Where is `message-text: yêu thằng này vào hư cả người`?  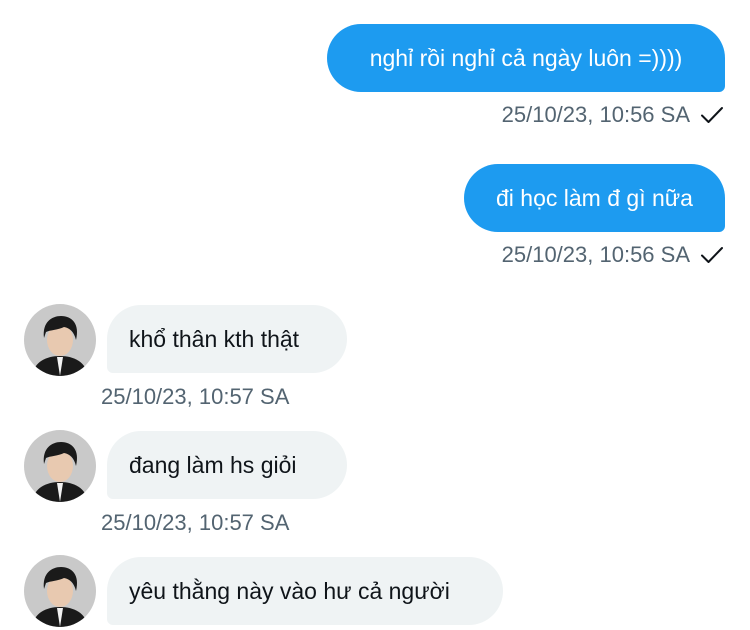
message-text: yêu thằng này vào hư cả người is located at coordinates (289, 590).